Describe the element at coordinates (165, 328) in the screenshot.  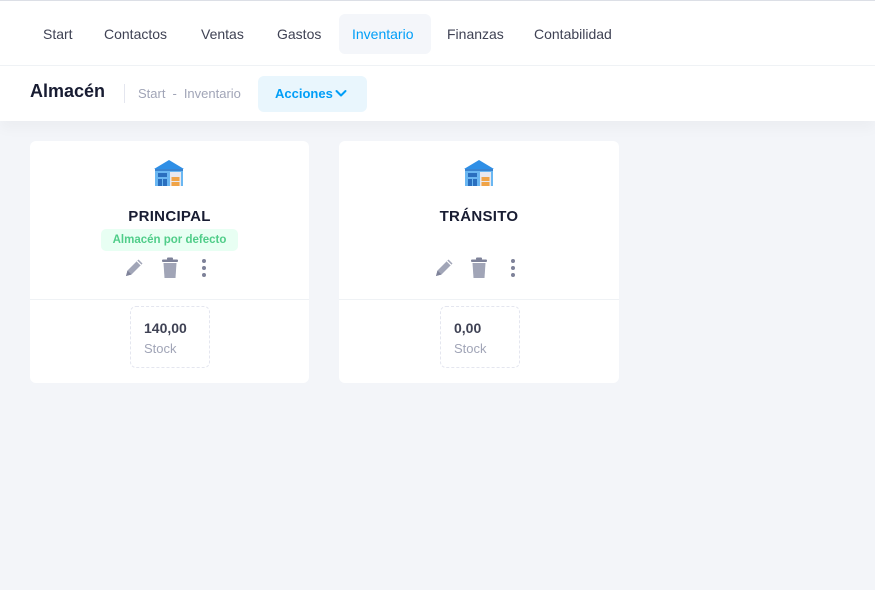
I see `stock-value: 140,00` at that location.